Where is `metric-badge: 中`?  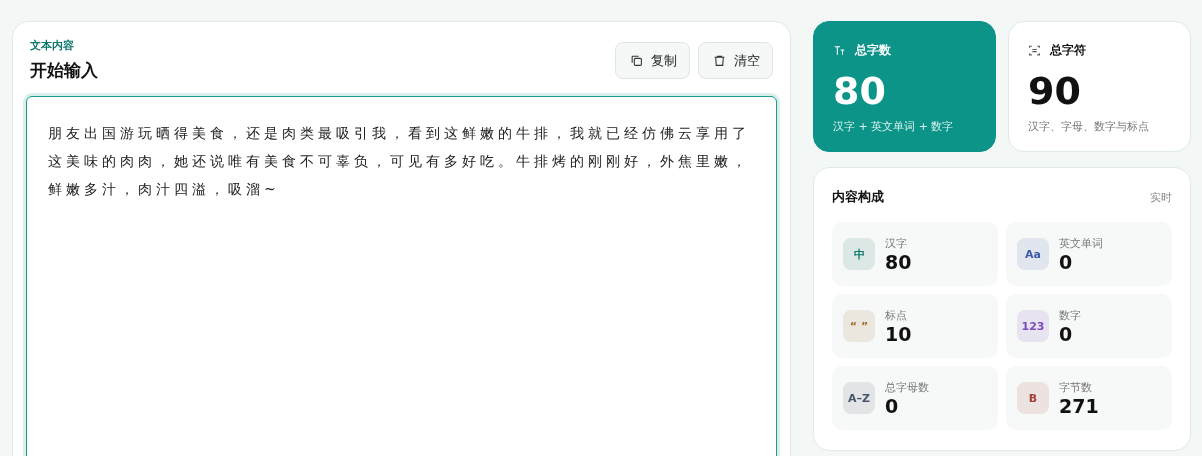 metric-badge: 中 is located at coordinates (859, 254).